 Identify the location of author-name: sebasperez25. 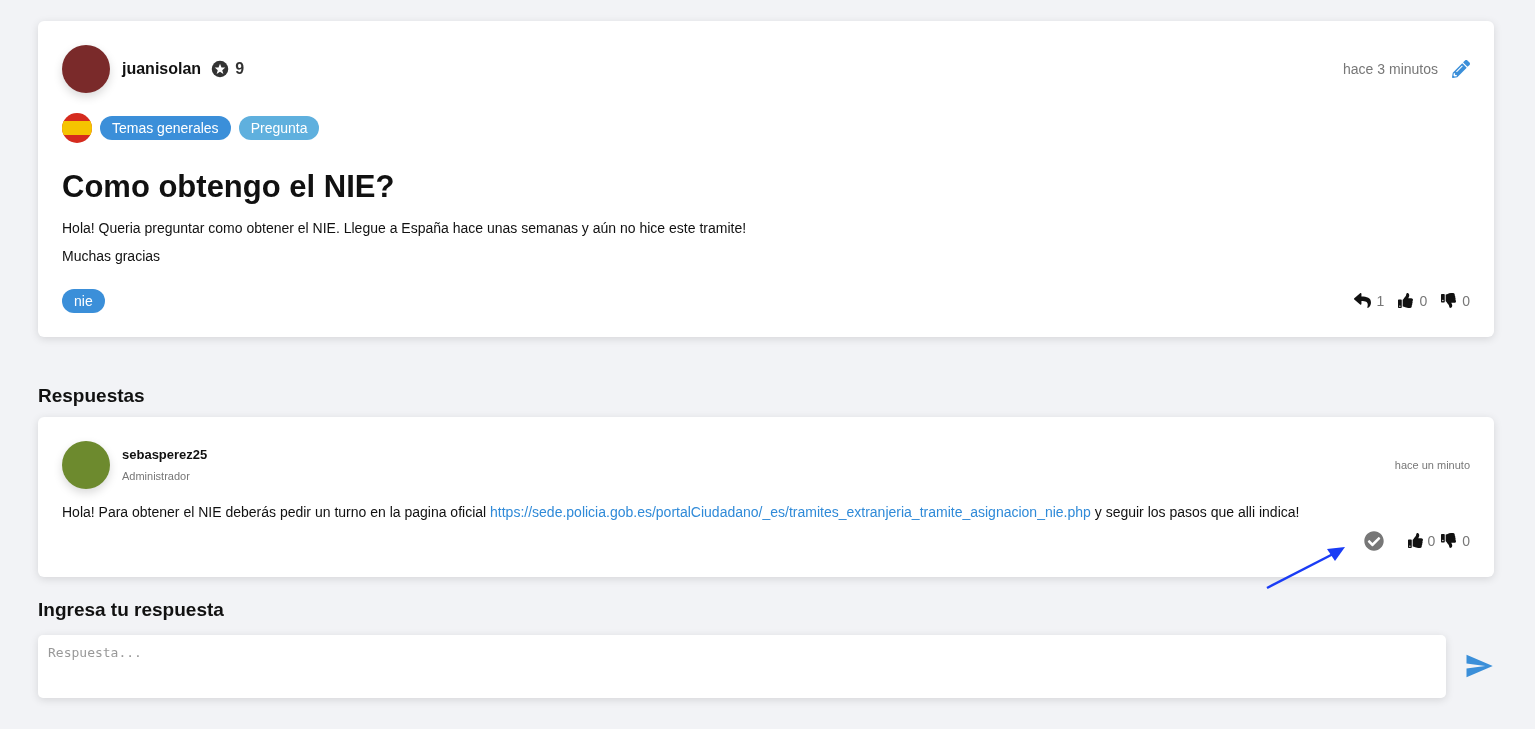
(165, 455).